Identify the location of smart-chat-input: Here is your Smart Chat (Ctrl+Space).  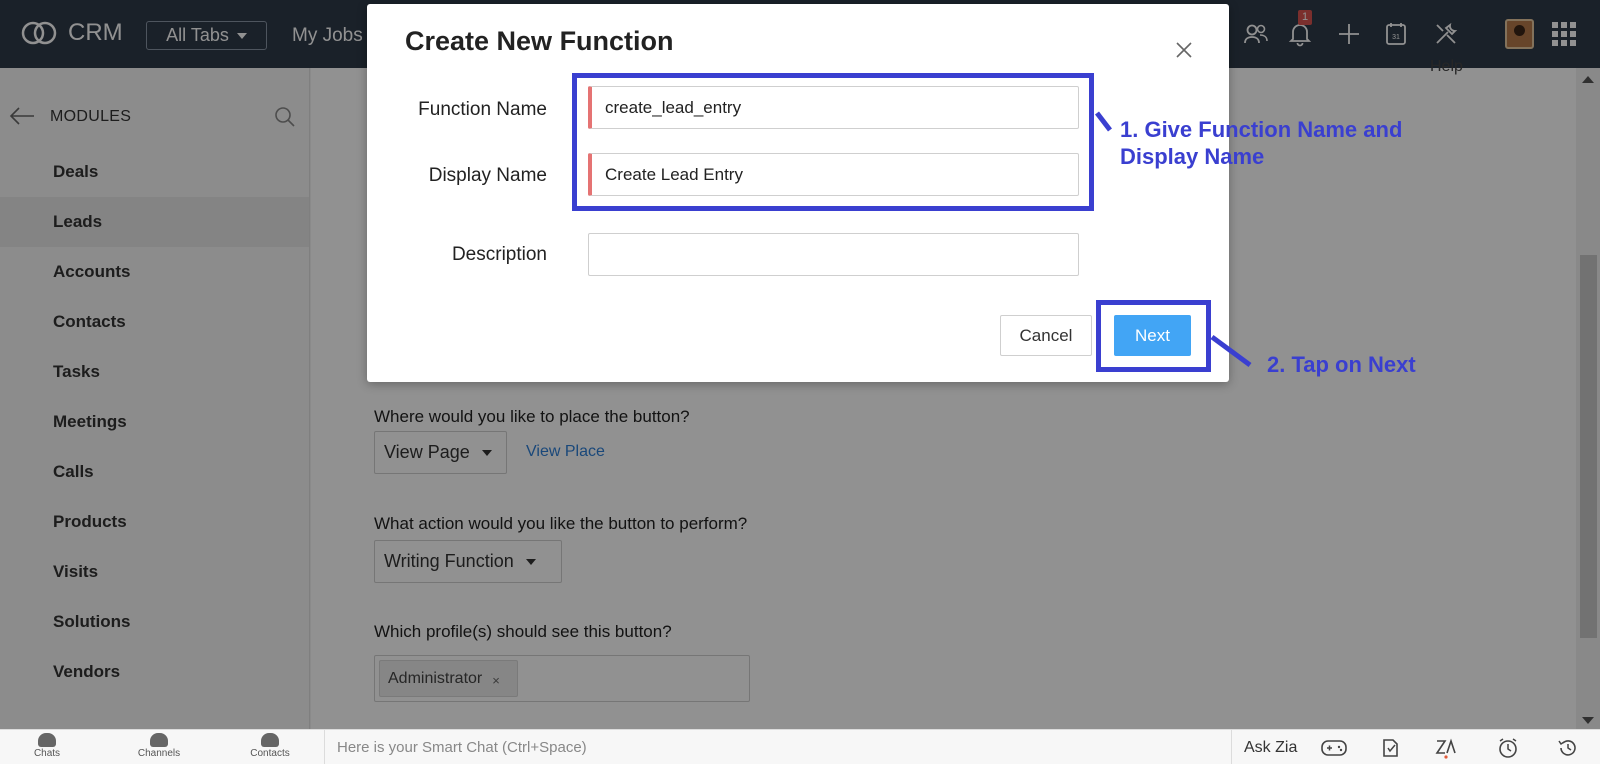
(778, 747).